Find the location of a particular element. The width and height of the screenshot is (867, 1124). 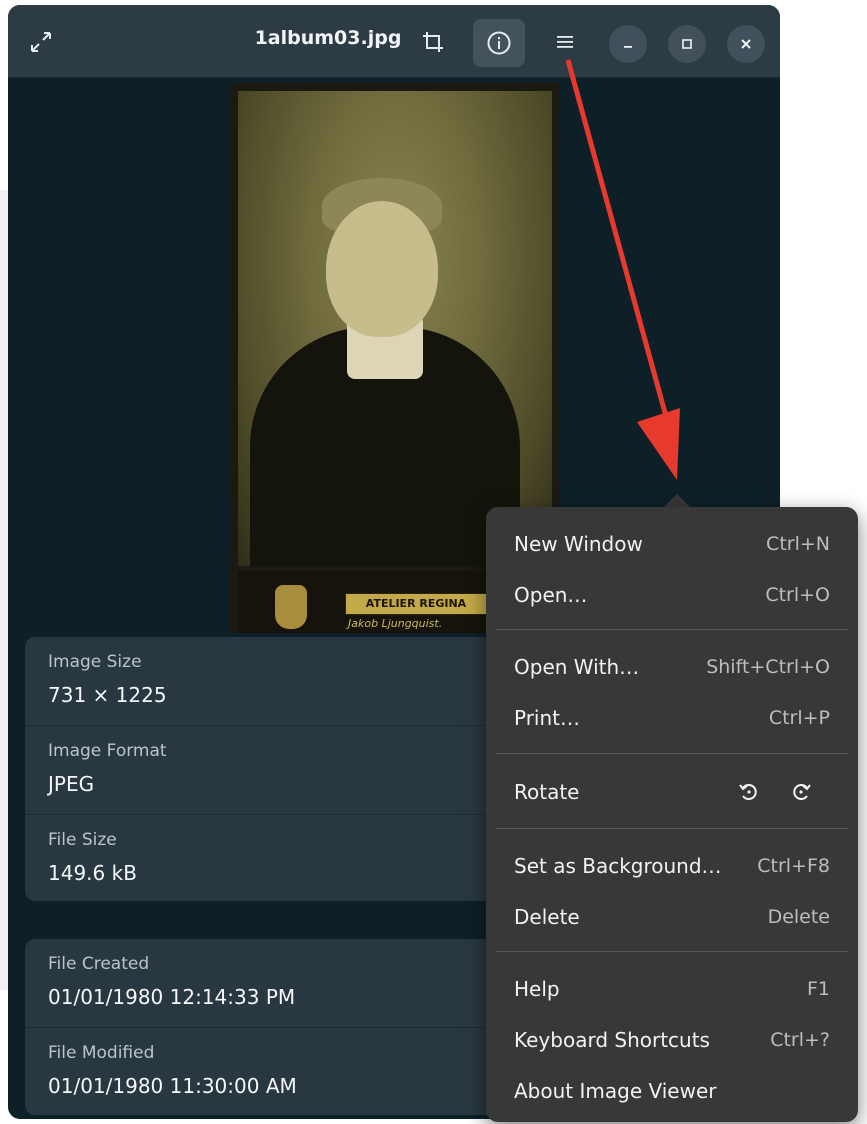

menu-item-open-with: Open With… Shift+Ctrl+O is located at coordinates (672, 666).